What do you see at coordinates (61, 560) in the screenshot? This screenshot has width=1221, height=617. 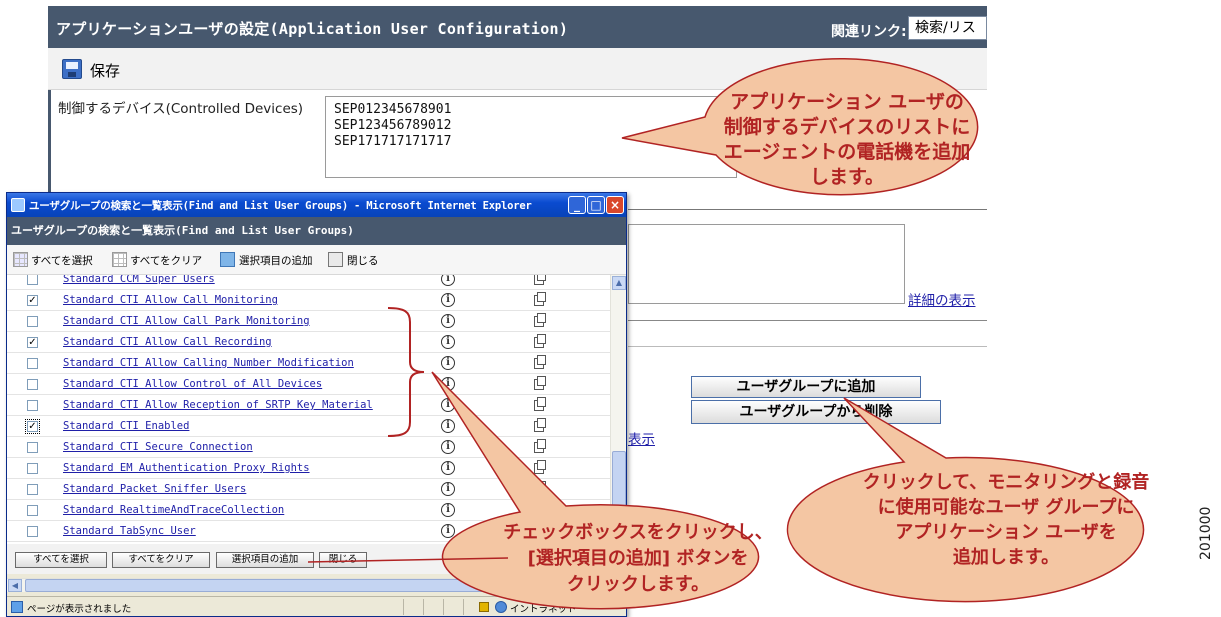 I see `select-all-button: すべてを選択` at bounding box center [61, 560].